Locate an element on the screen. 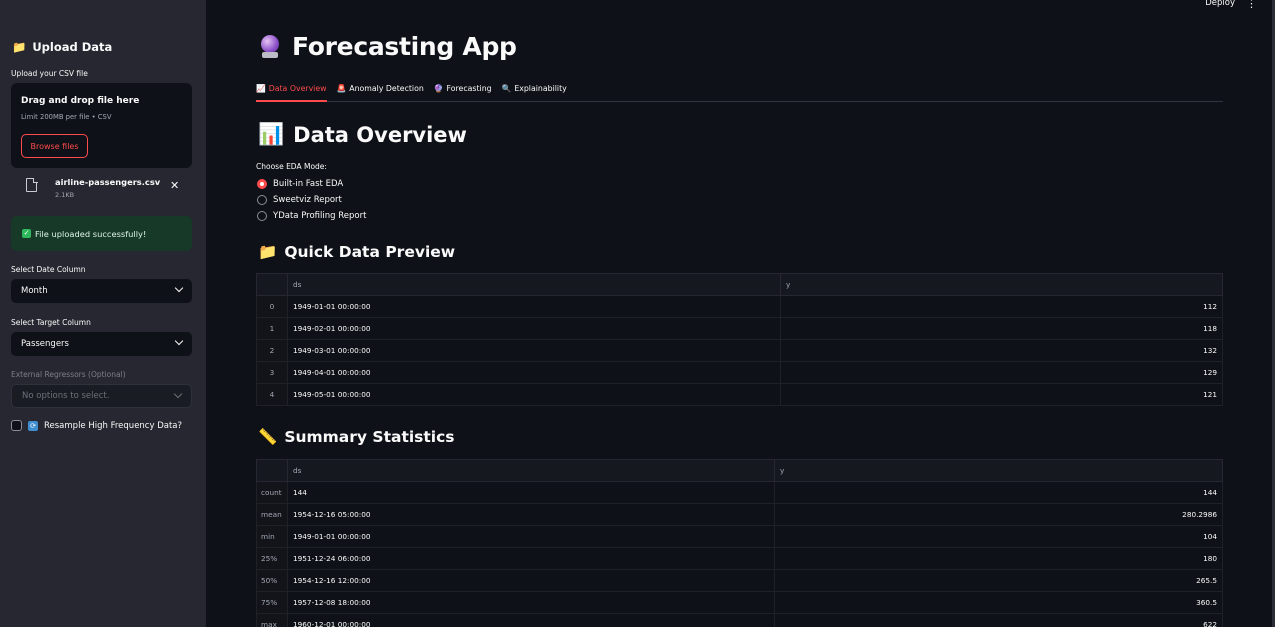 The height and width of the screenshot is (627, 1275). date-cell: 144 is located at coordinates (531, 492).